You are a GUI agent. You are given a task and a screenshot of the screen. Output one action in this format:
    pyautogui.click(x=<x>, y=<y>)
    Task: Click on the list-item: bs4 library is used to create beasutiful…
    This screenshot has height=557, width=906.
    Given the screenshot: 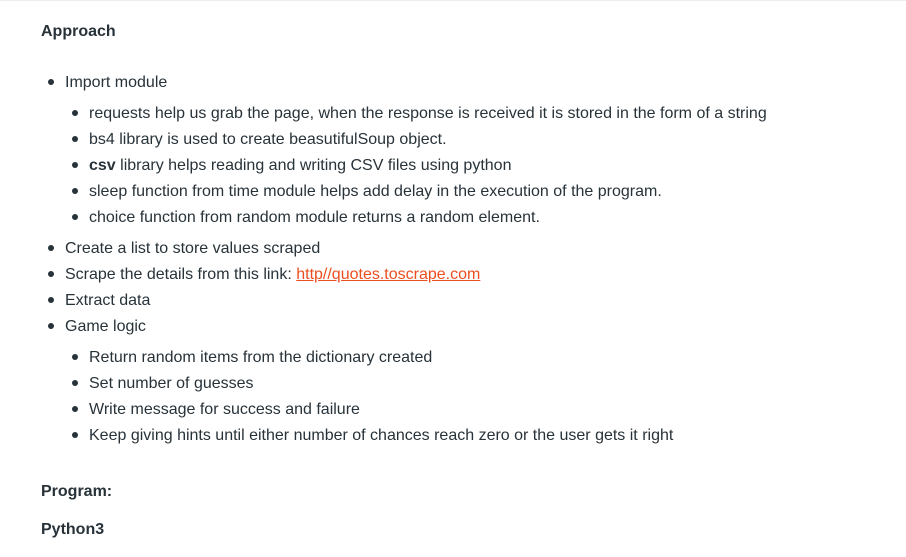 What is the action you would take?
    pyautogui.click(x=259, y=140)
    